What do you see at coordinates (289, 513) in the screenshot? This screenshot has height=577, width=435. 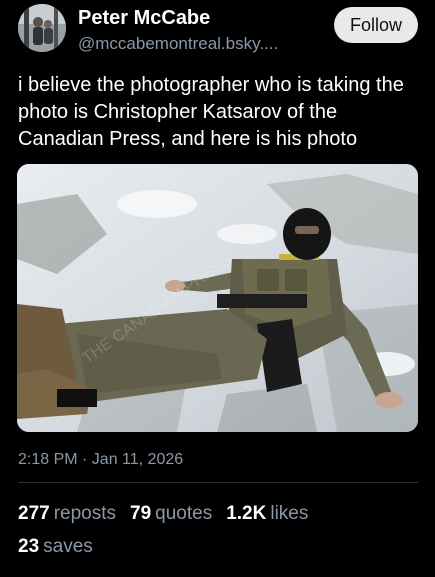 I see `likes-label: likes` at bounding box center [289, 513].